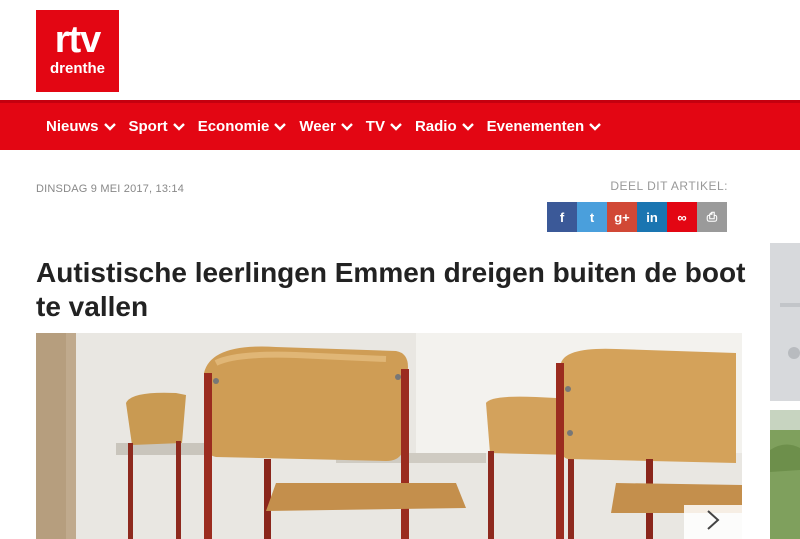 The width and height of the screenshot is (800, 539). What do you see at coordinates (72, 126) in the screenshot?
I see `nav-item-label: Nieuws` at bounding box center [72, 126].